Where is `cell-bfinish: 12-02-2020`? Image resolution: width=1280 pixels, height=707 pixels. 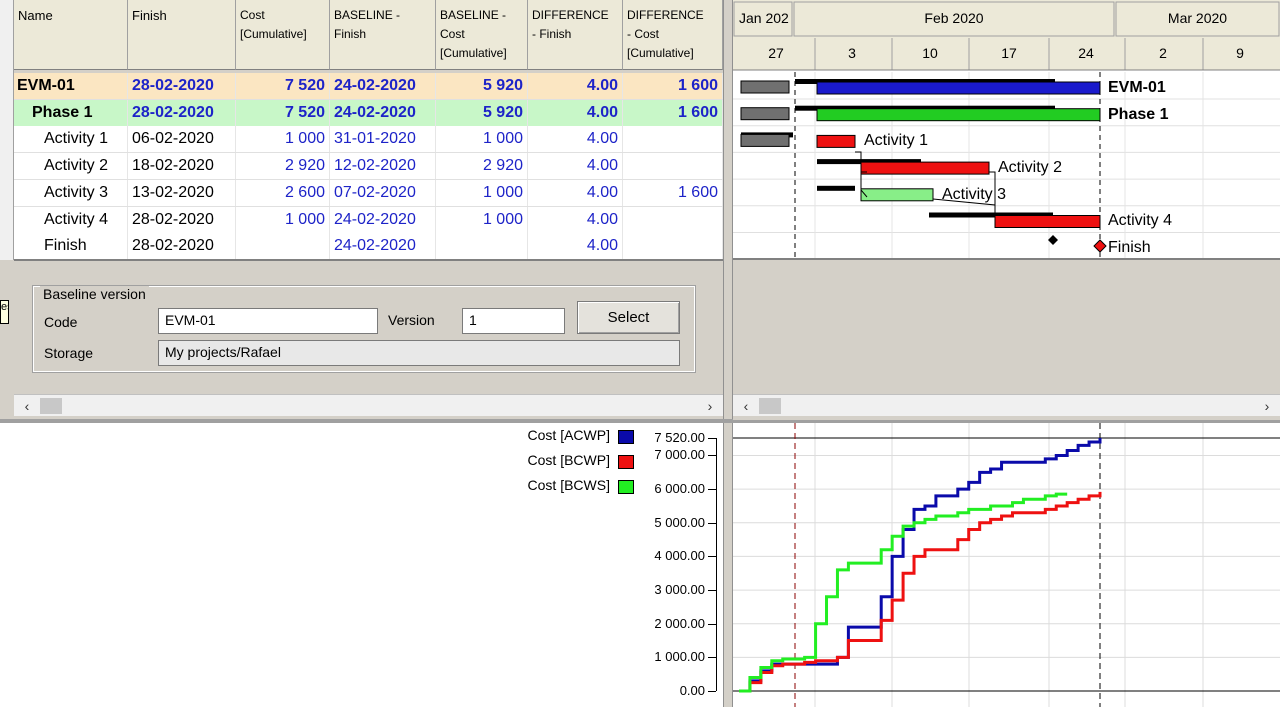 cell-bfinish: 12-02-2020 is located at coordinates (383, 166).